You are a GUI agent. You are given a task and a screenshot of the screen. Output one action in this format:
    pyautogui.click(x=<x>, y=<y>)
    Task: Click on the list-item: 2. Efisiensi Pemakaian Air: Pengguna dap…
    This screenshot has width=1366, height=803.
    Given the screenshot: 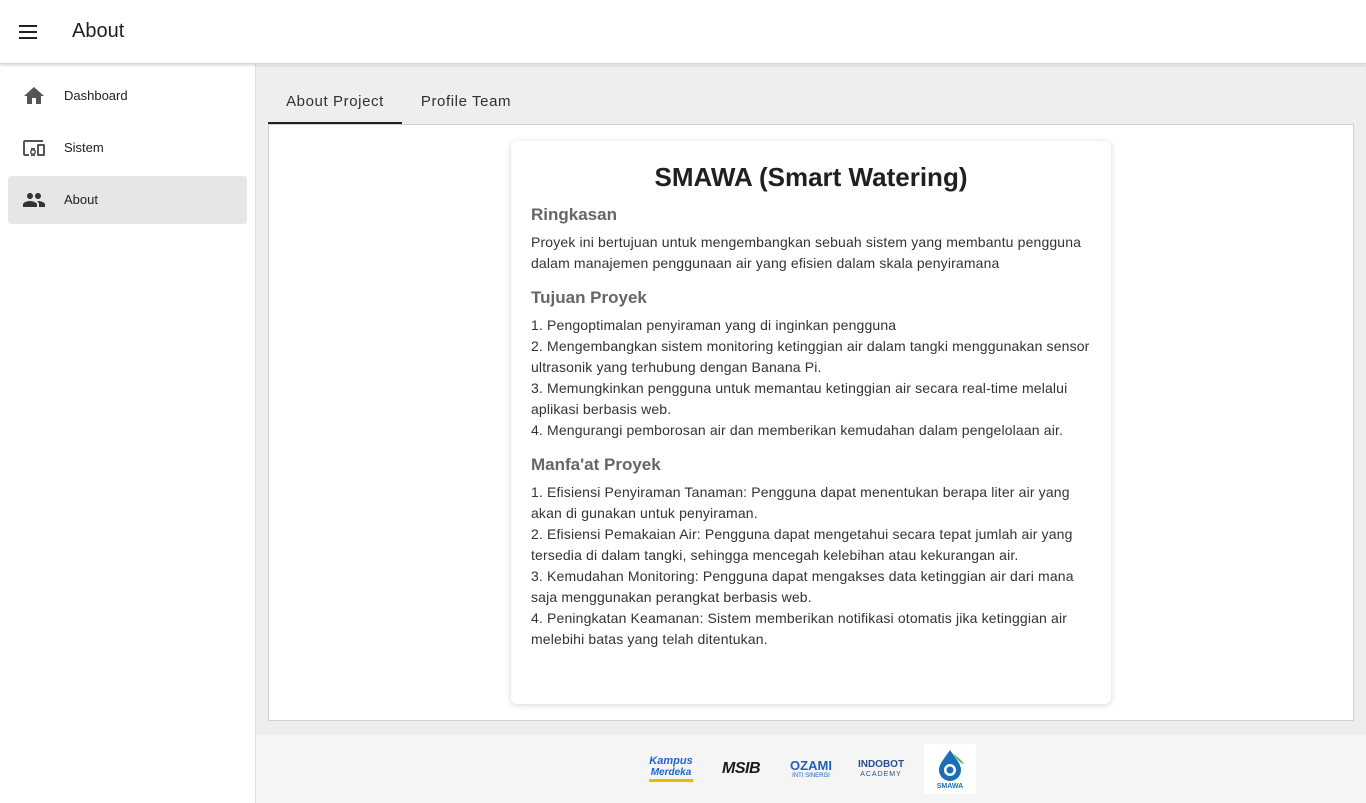 What is the action you would take?
    pyautogui.click(x=802, y=544)
    